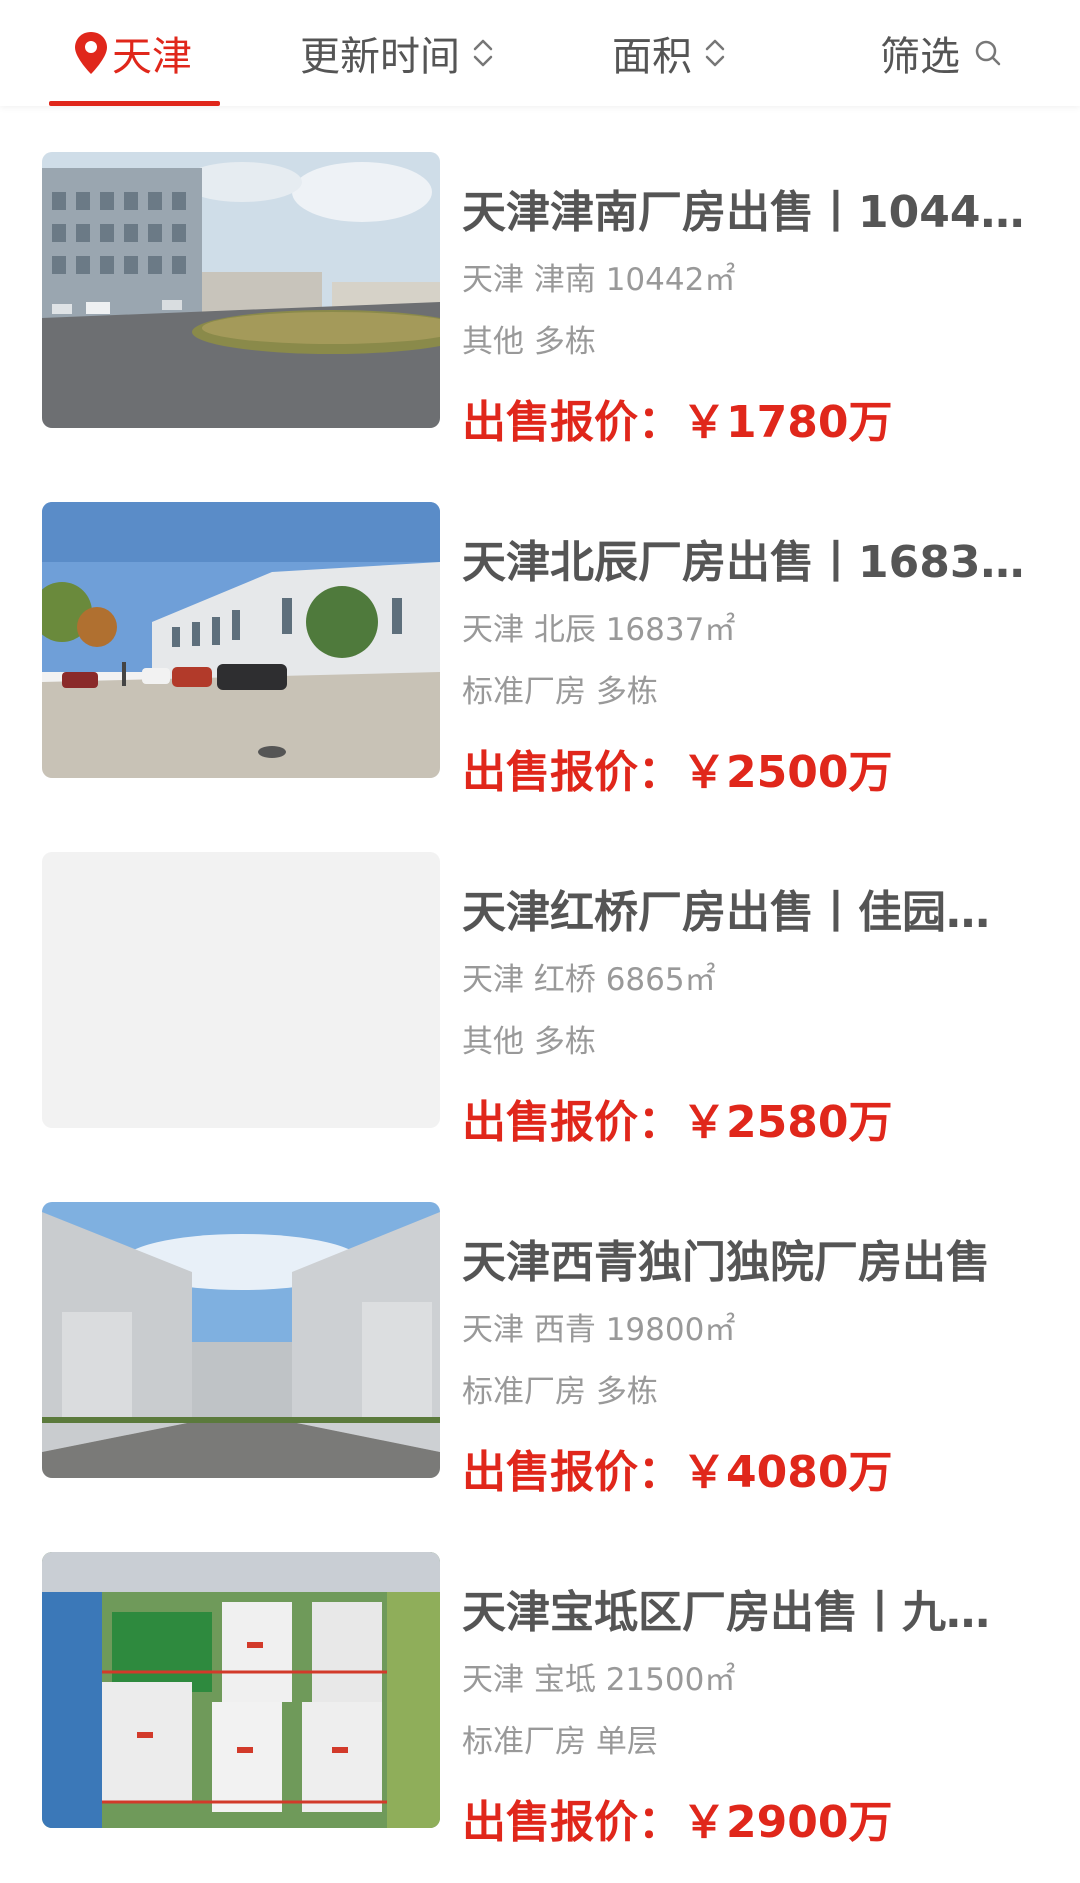 This screenshot has height=1883, width=1080. Describe the element at coordinates (599, 280) in the screenshot. I see `listing-location: 天津 津南 10442㎡` at that location.